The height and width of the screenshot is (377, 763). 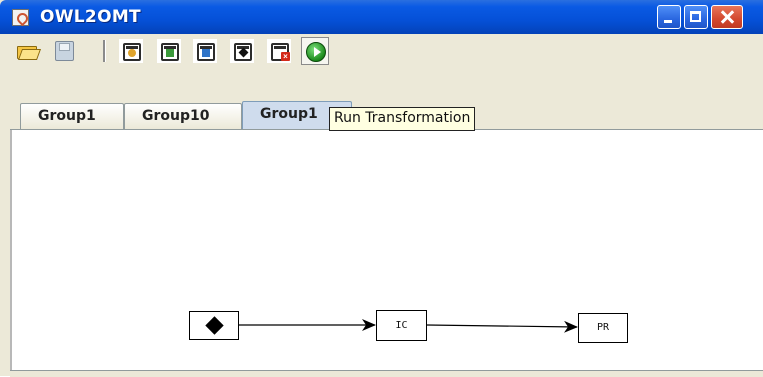 I want to click on node-ic: IC, so click(x=401, y=325).